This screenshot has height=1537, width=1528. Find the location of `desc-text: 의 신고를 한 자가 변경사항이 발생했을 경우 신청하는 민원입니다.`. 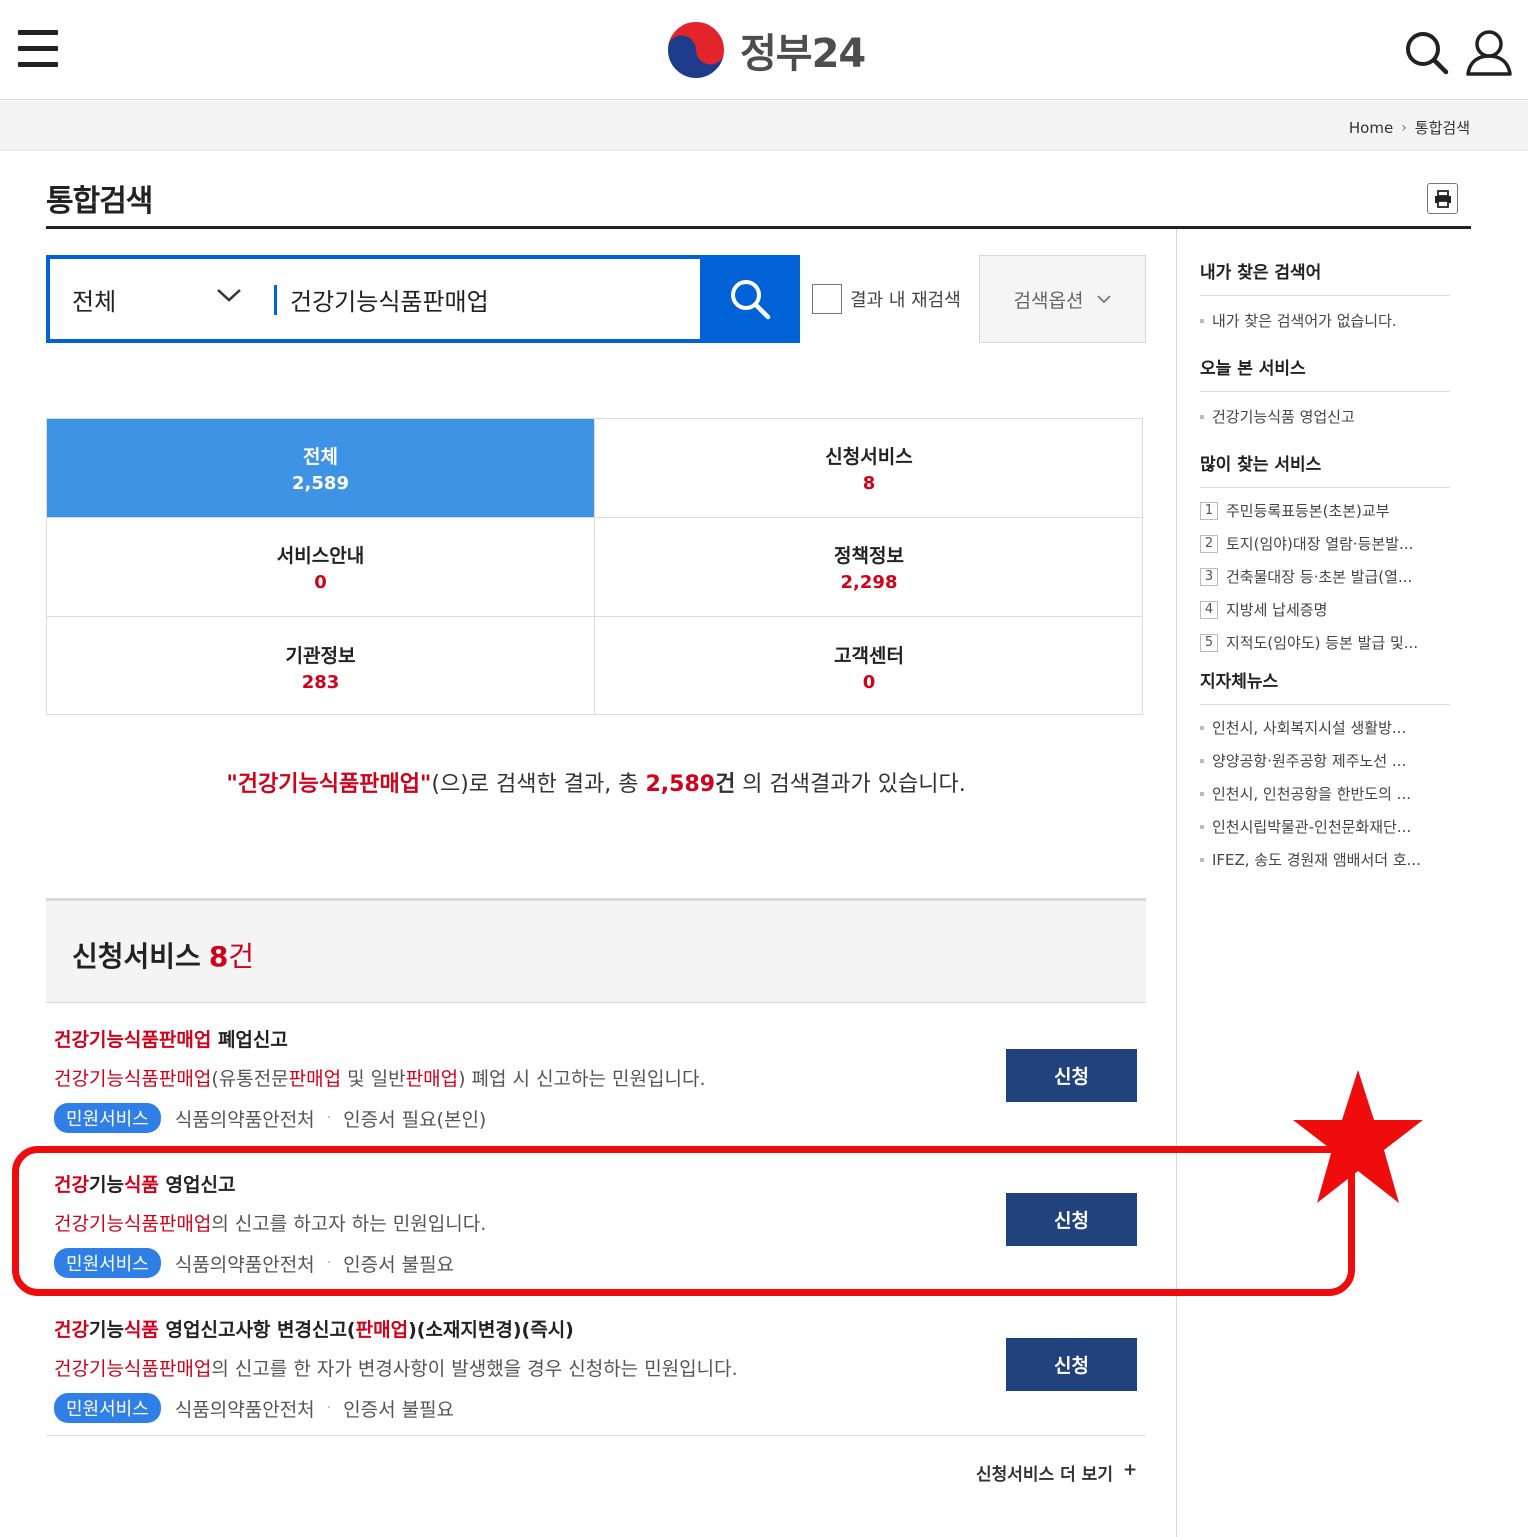

desc-text: 의 신고를 한 자가 변경사항이 발생했을 경우 신청하는 민원입니다. is located at coordinates (474, 1369).